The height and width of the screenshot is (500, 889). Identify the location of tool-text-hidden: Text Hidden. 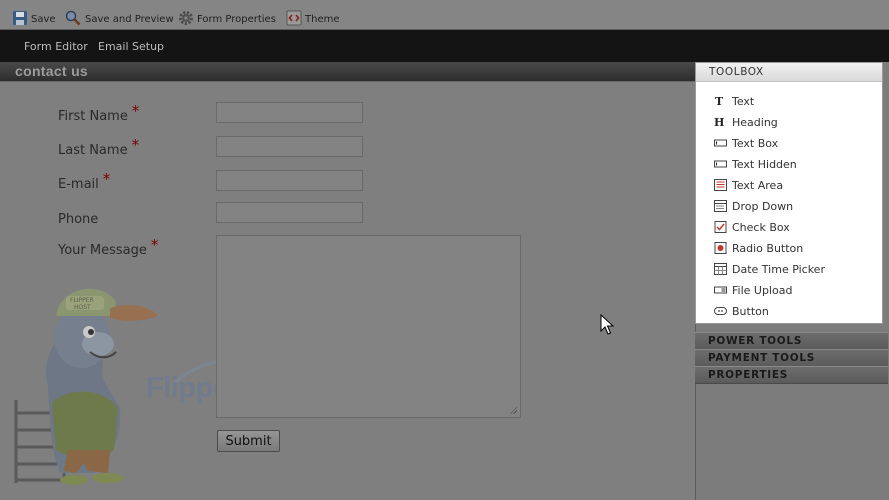
(794, 165).